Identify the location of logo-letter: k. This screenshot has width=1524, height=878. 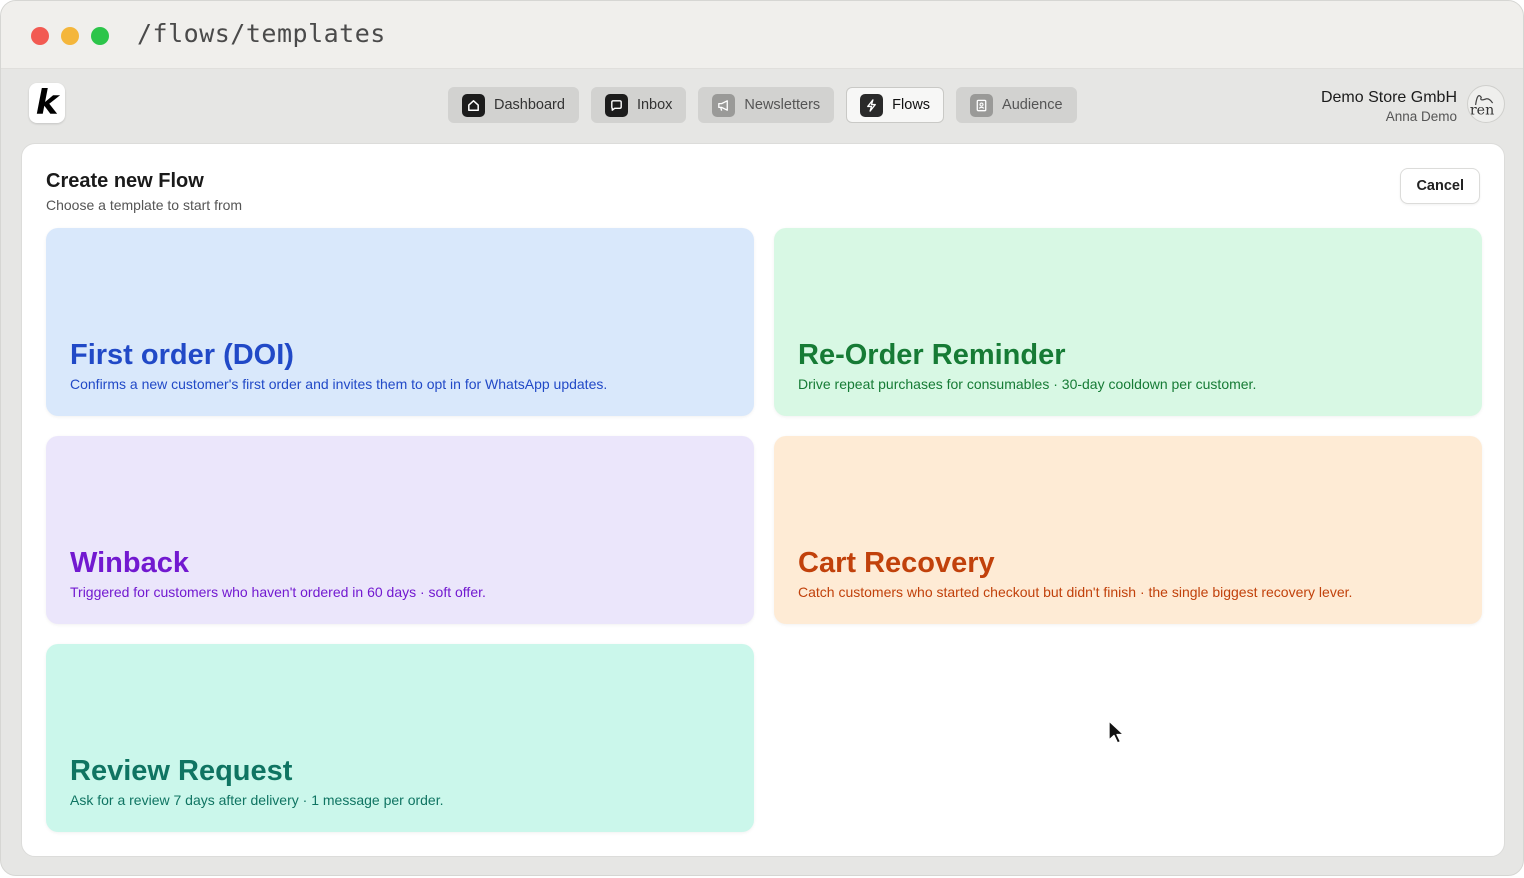
(47, 103).